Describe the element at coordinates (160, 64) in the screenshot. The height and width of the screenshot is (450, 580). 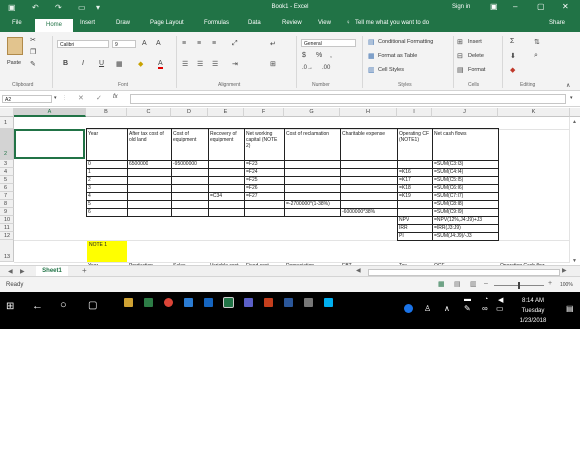
I see `font-color-button: A` at that location.